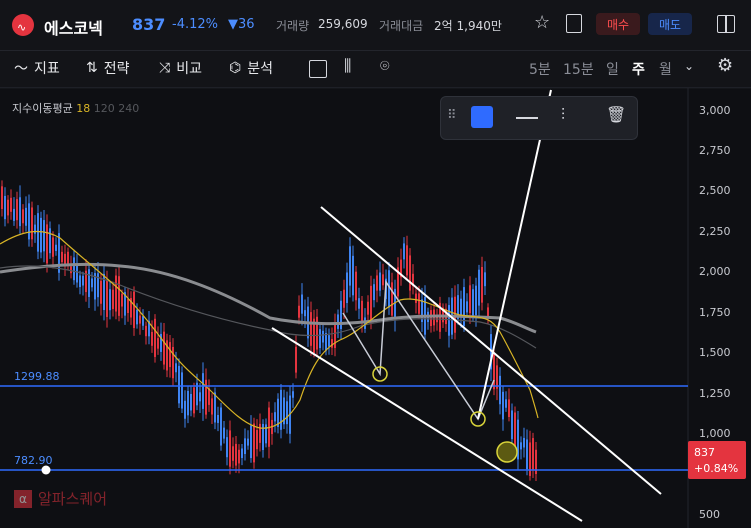 Image resolution: width=751 pixels, height=528 pixels. I want to click on drawing-toolbar: ⠿ ⫶ 🗑, so click(539, 118).